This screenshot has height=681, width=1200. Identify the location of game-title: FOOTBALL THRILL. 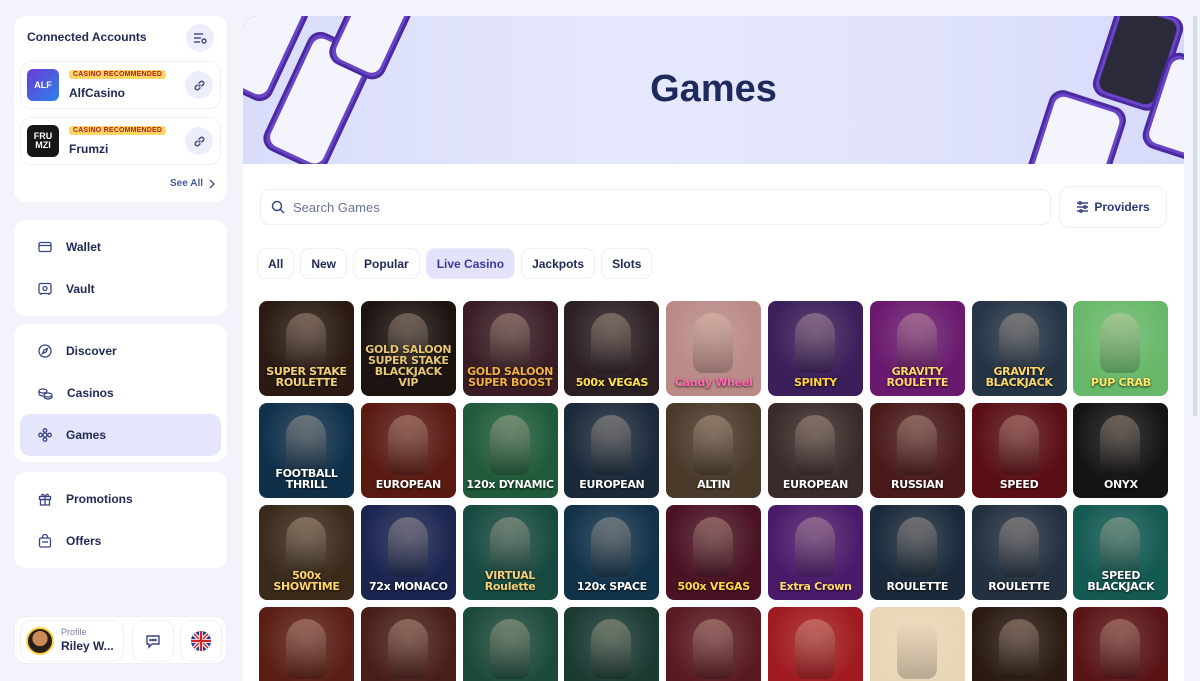
(306, 479).